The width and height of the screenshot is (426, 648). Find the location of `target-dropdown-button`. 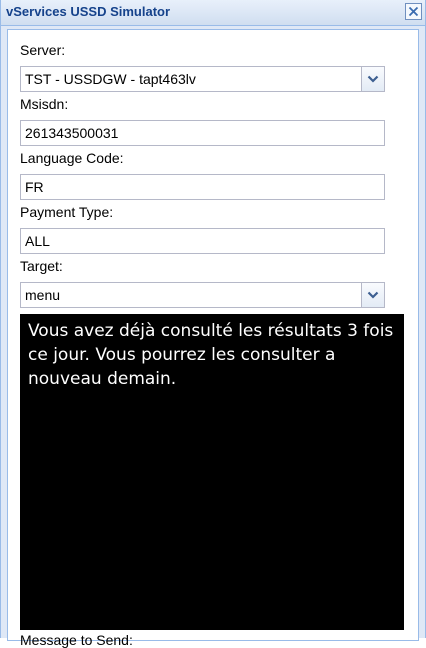

target-dropdown-button is located at coordinates (372, 295).